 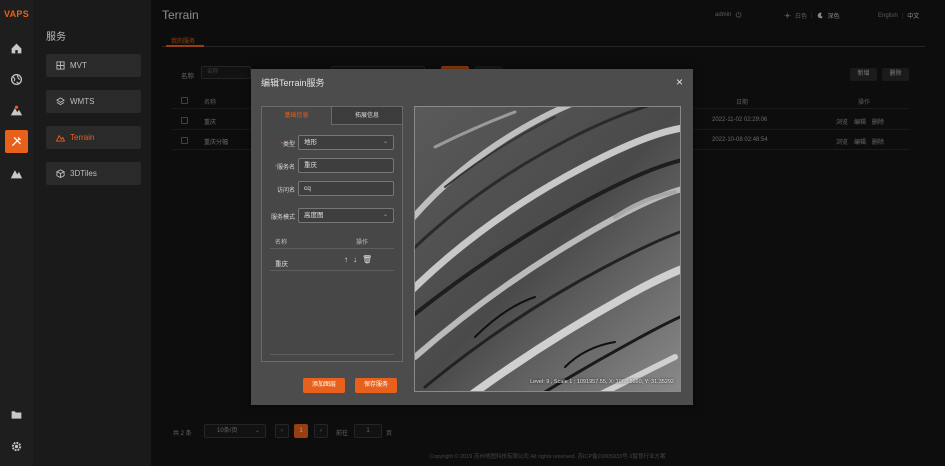 I want to click on globe-icon, so click(x=16, y=79).